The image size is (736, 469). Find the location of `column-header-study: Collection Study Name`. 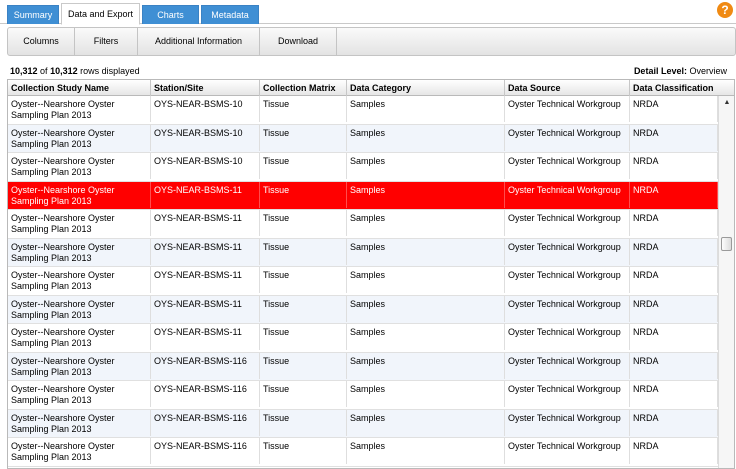

column-header-study: Collection Study Name is located at coordinates (79, 88).